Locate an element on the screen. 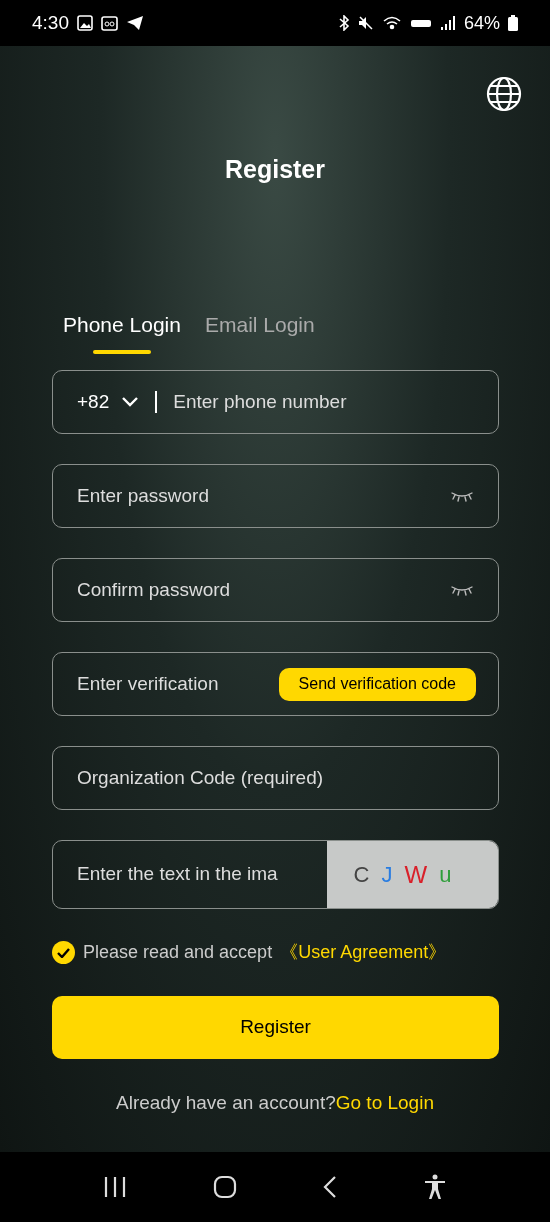 Image resolution: width=550 pixels, height=1222 pixels. account-prompt: Already have an account? is located at coordinates (226, 1103).